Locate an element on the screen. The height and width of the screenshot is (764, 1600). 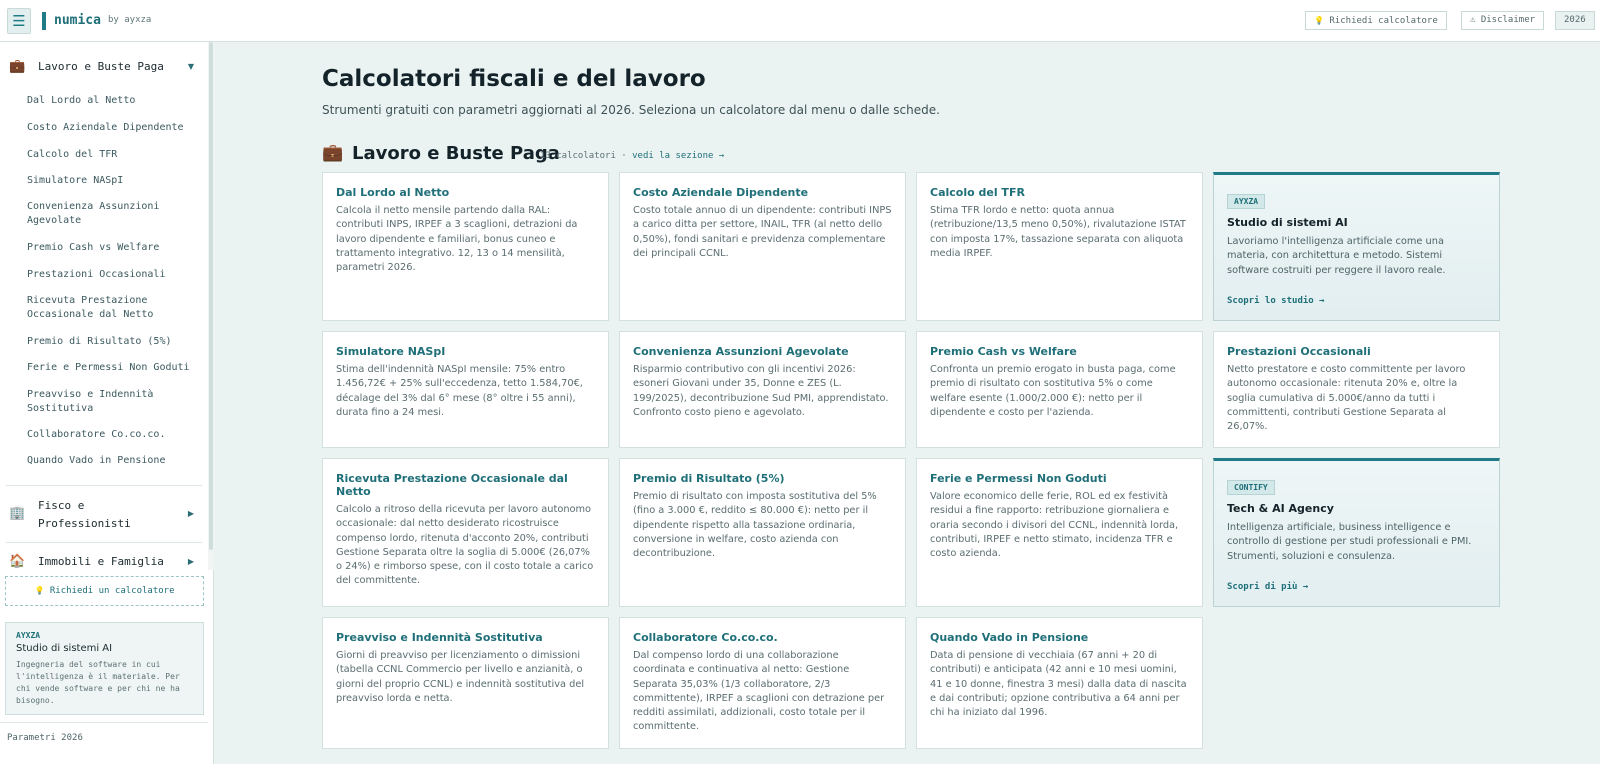
promo-link: Scopri lo studio → is located at coordinates (1276, 301).